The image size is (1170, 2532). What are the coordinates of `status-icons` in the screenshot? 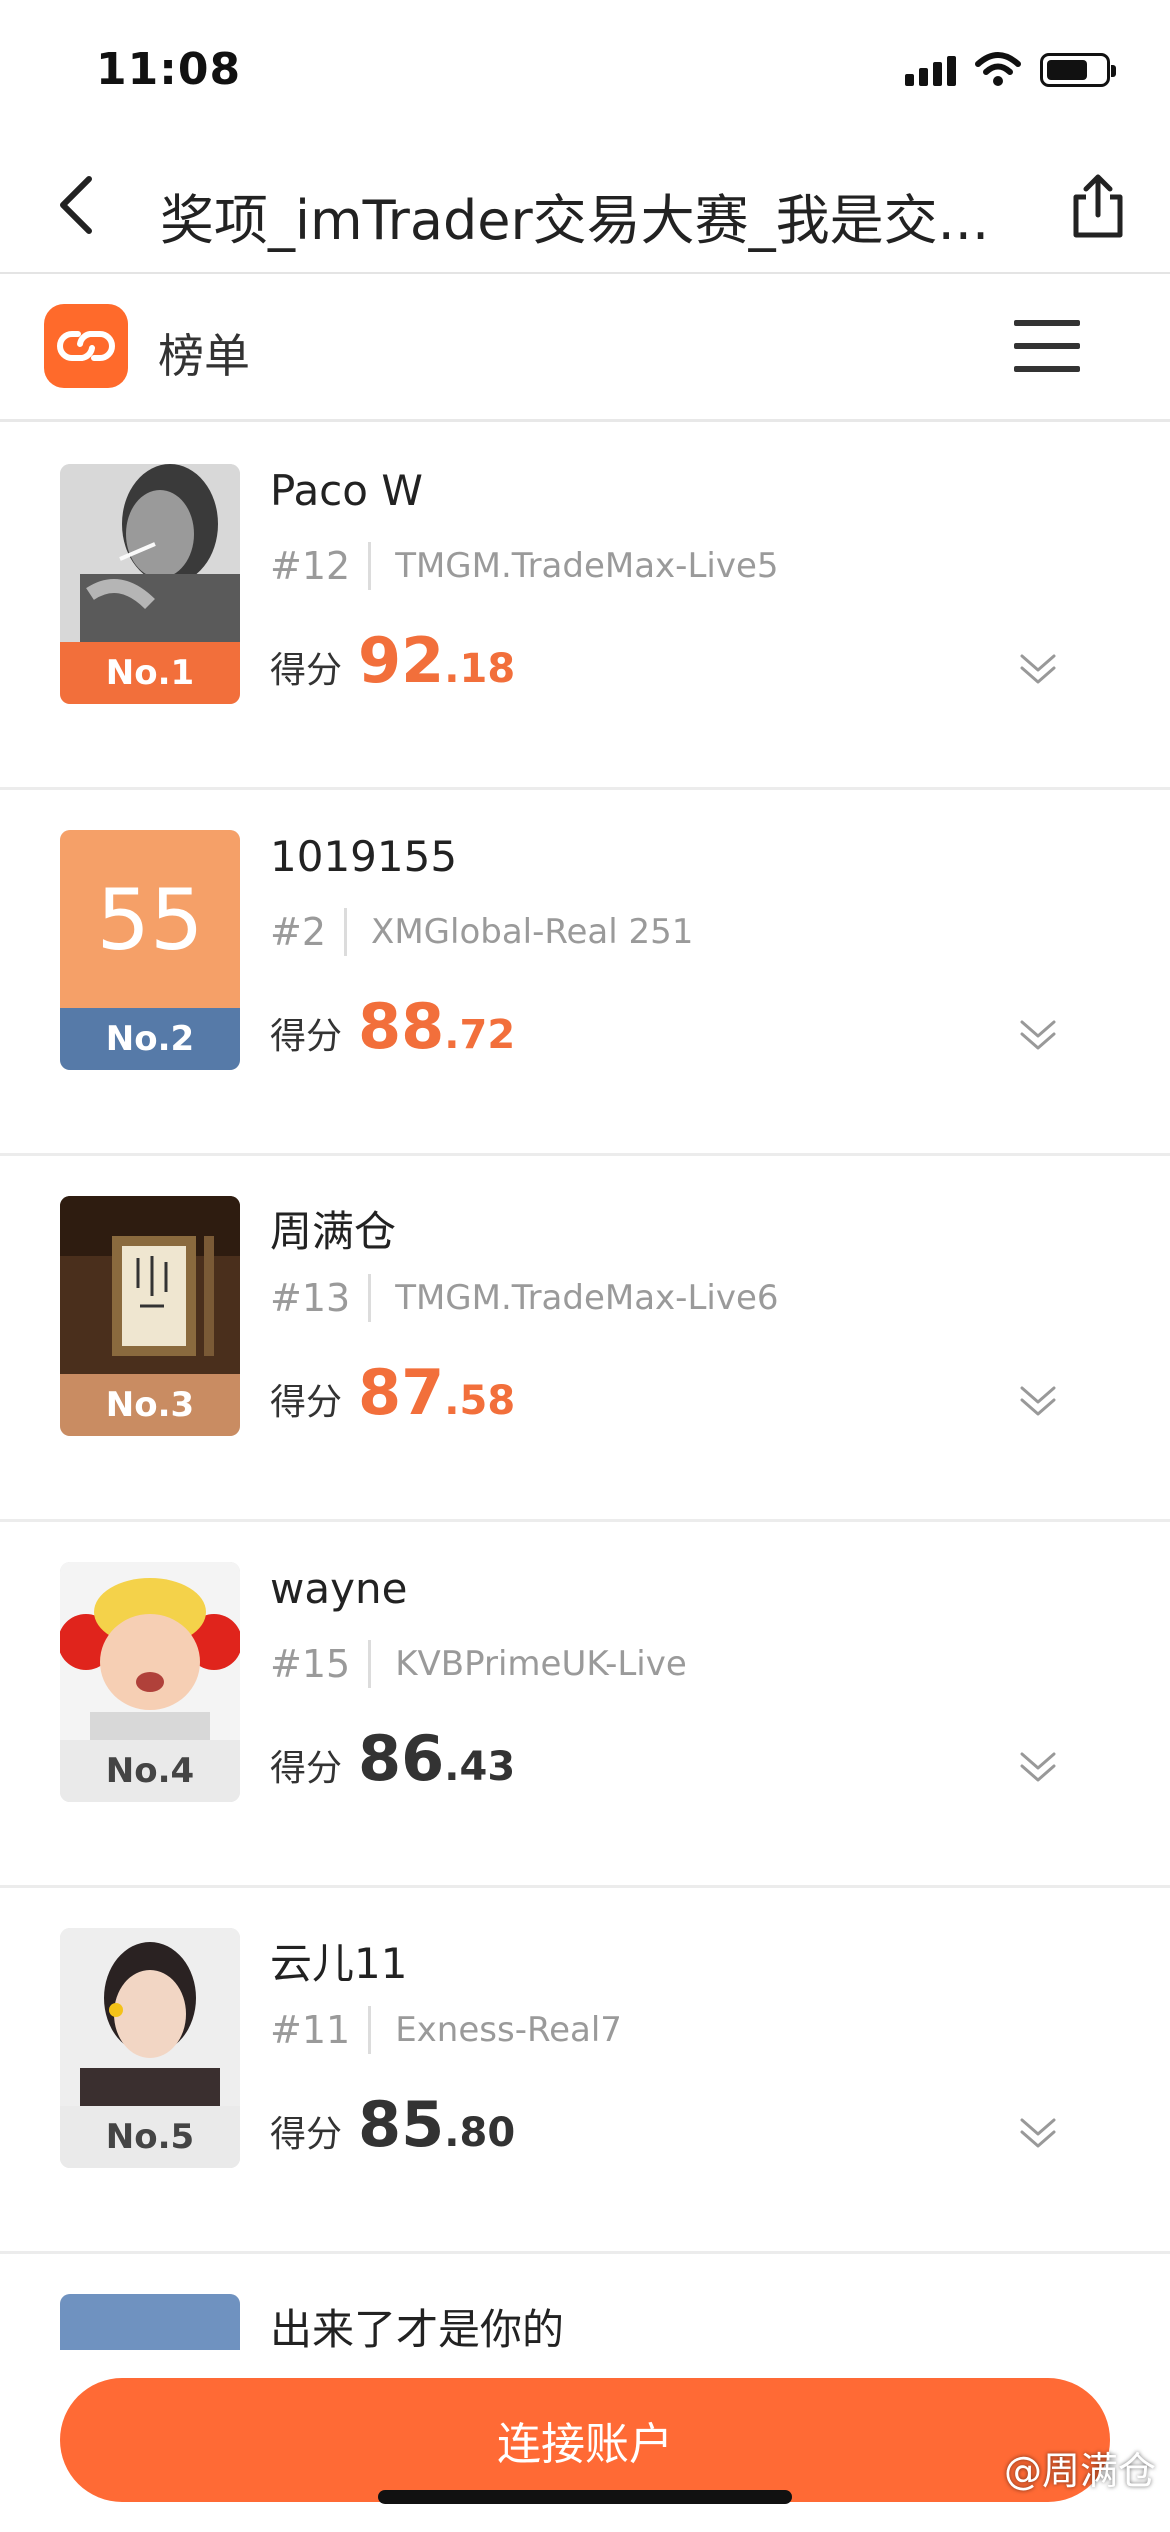 It's located at (1010, 70).